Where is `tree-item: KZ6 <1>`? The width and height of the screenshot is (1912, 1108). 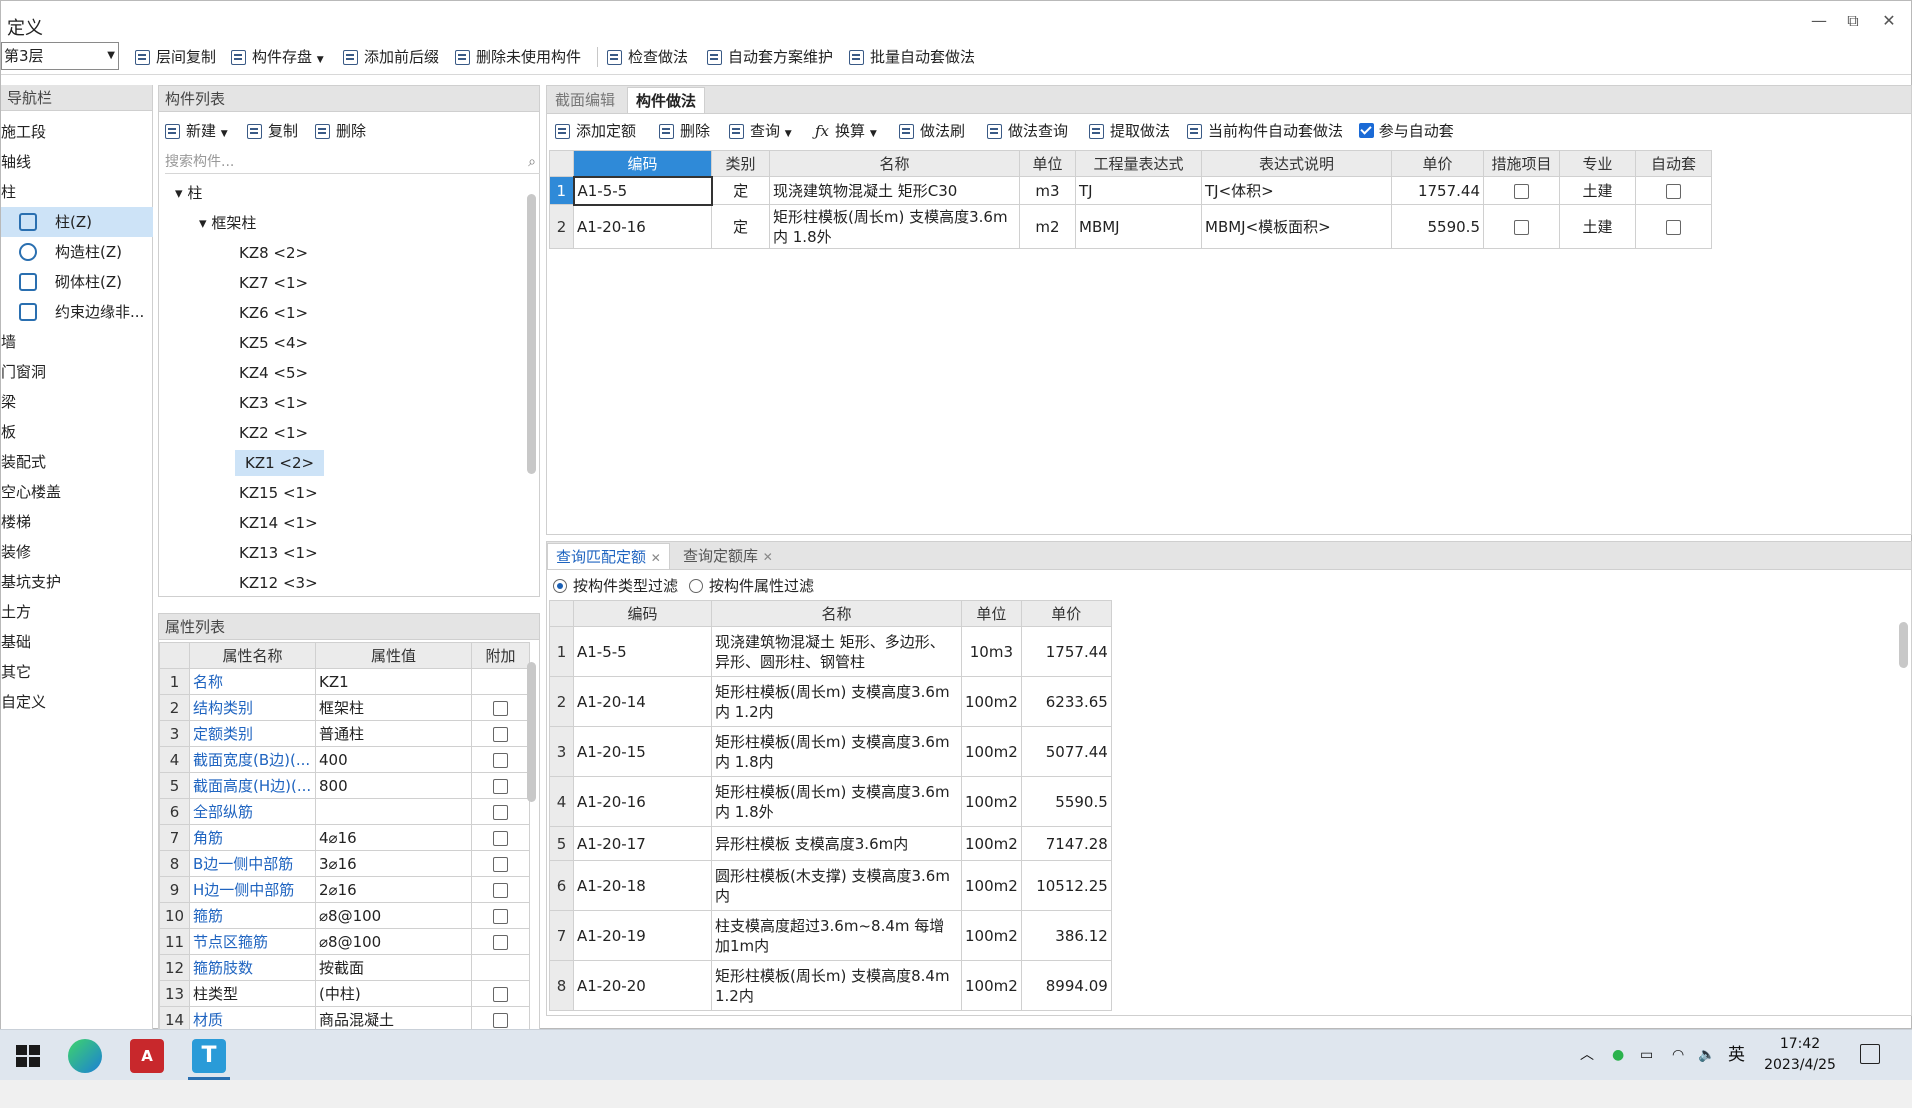 tree-item: KZ6 <1> is located at coordinates (273, 313).